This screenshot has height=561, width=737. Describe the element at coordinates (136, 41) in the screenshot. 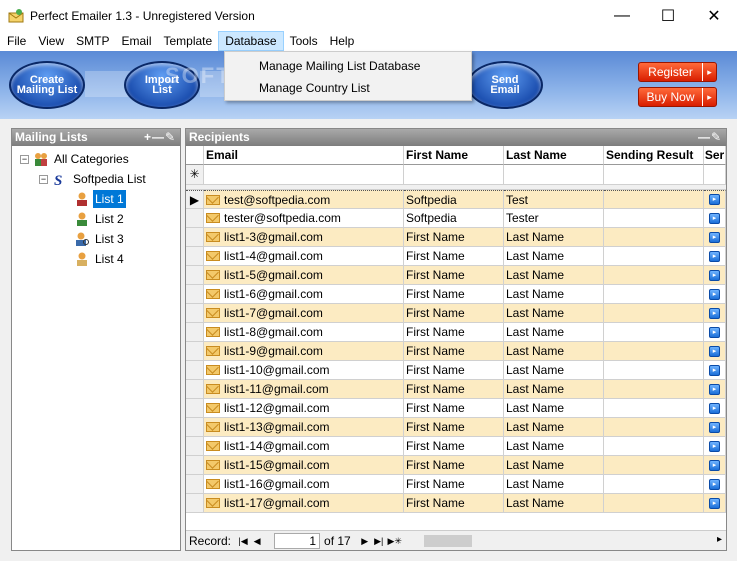

I see `menu-email: Email` at that location.